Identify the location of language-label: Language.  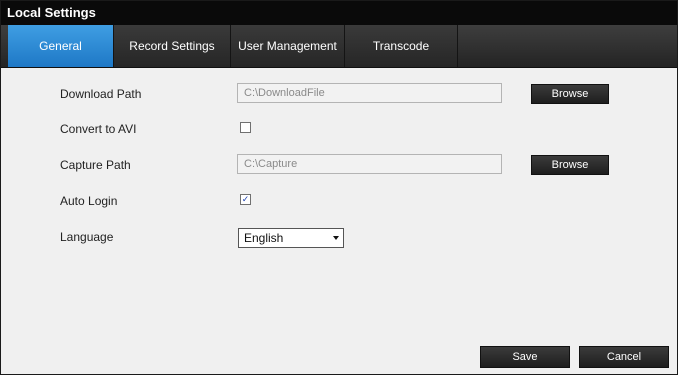
(87, 237).